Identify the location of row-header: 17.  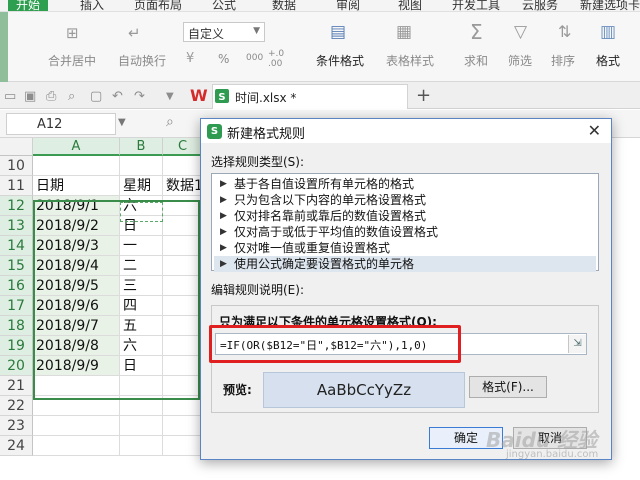
(16, 306).